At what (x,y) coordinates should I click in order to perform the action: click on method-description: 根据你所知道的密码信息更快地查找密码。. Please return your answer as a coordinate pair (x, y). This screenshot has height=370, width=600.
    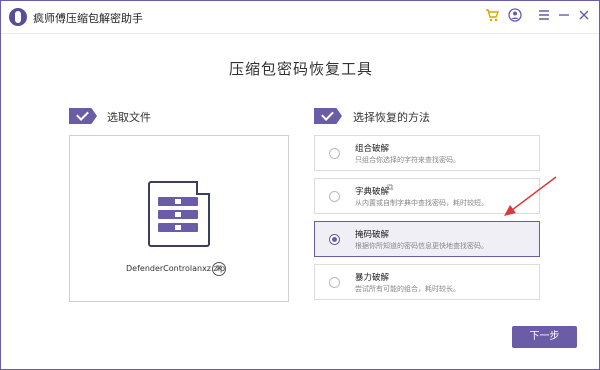
    Looking at the image, I should click on (421, 246).